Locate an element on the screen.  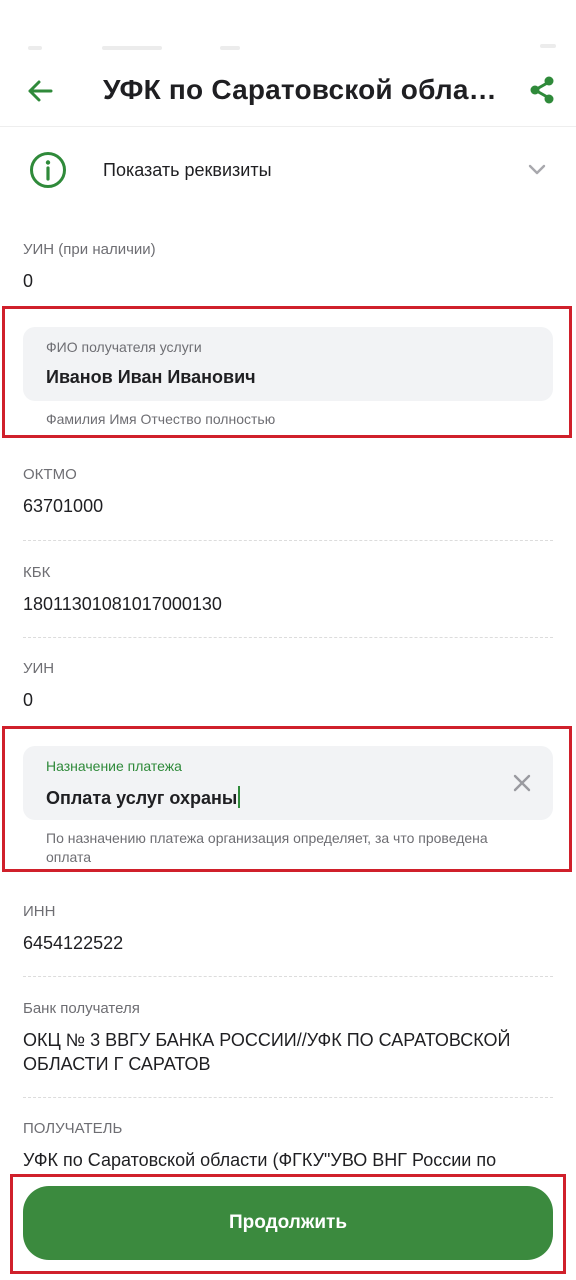
purpose-input-value-wrap: Оплата услуг охраны is located at coordinates (143, 797).